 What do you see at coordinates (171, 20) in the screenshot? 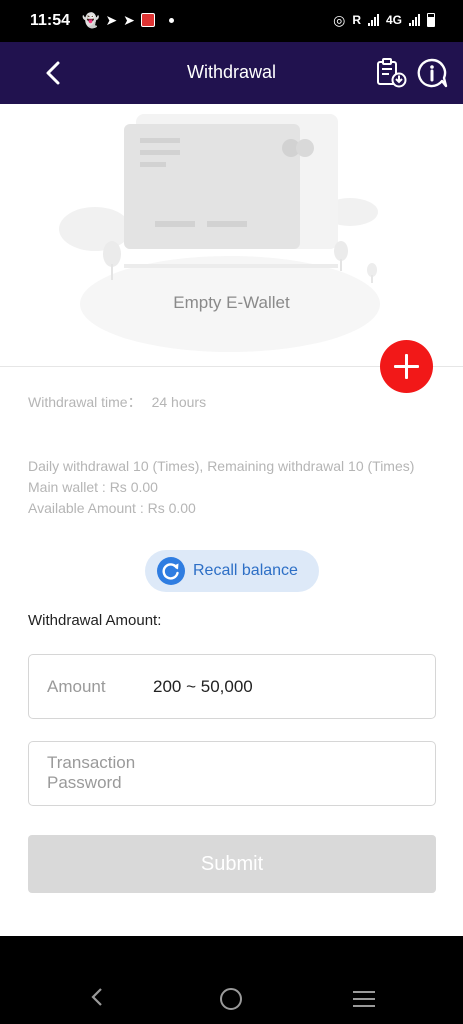
I see `more-notifications-icon` at bounding box center [171, 20].